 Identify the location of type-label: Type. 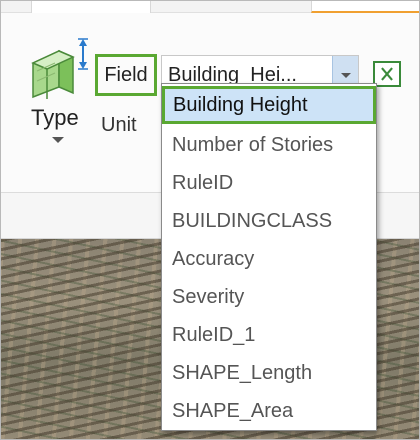
(55, 117).